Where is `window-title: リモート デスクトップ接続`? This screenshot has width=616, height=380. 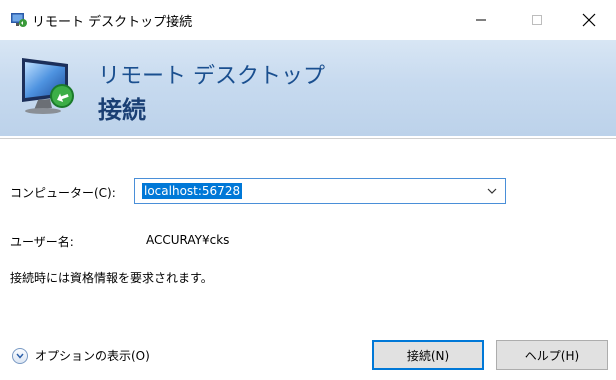 window-title: リモート デスクトップ接続 is located at coordinates (112, 22).